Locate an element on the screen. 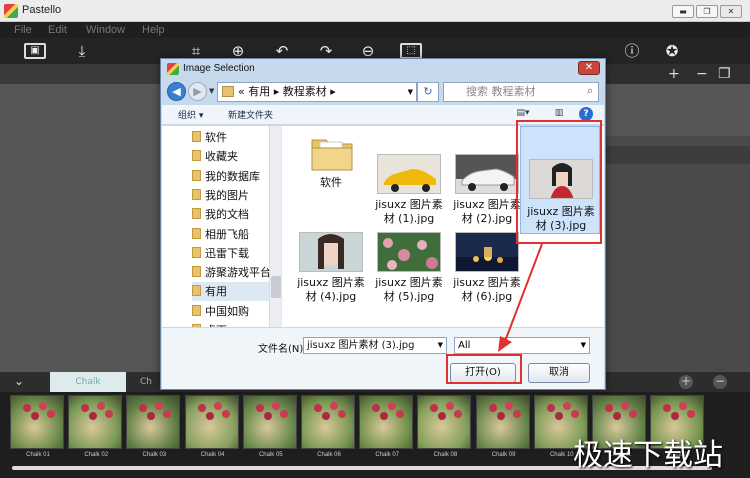  nav-item: 我的图片 is located at coordinates (232, 195).